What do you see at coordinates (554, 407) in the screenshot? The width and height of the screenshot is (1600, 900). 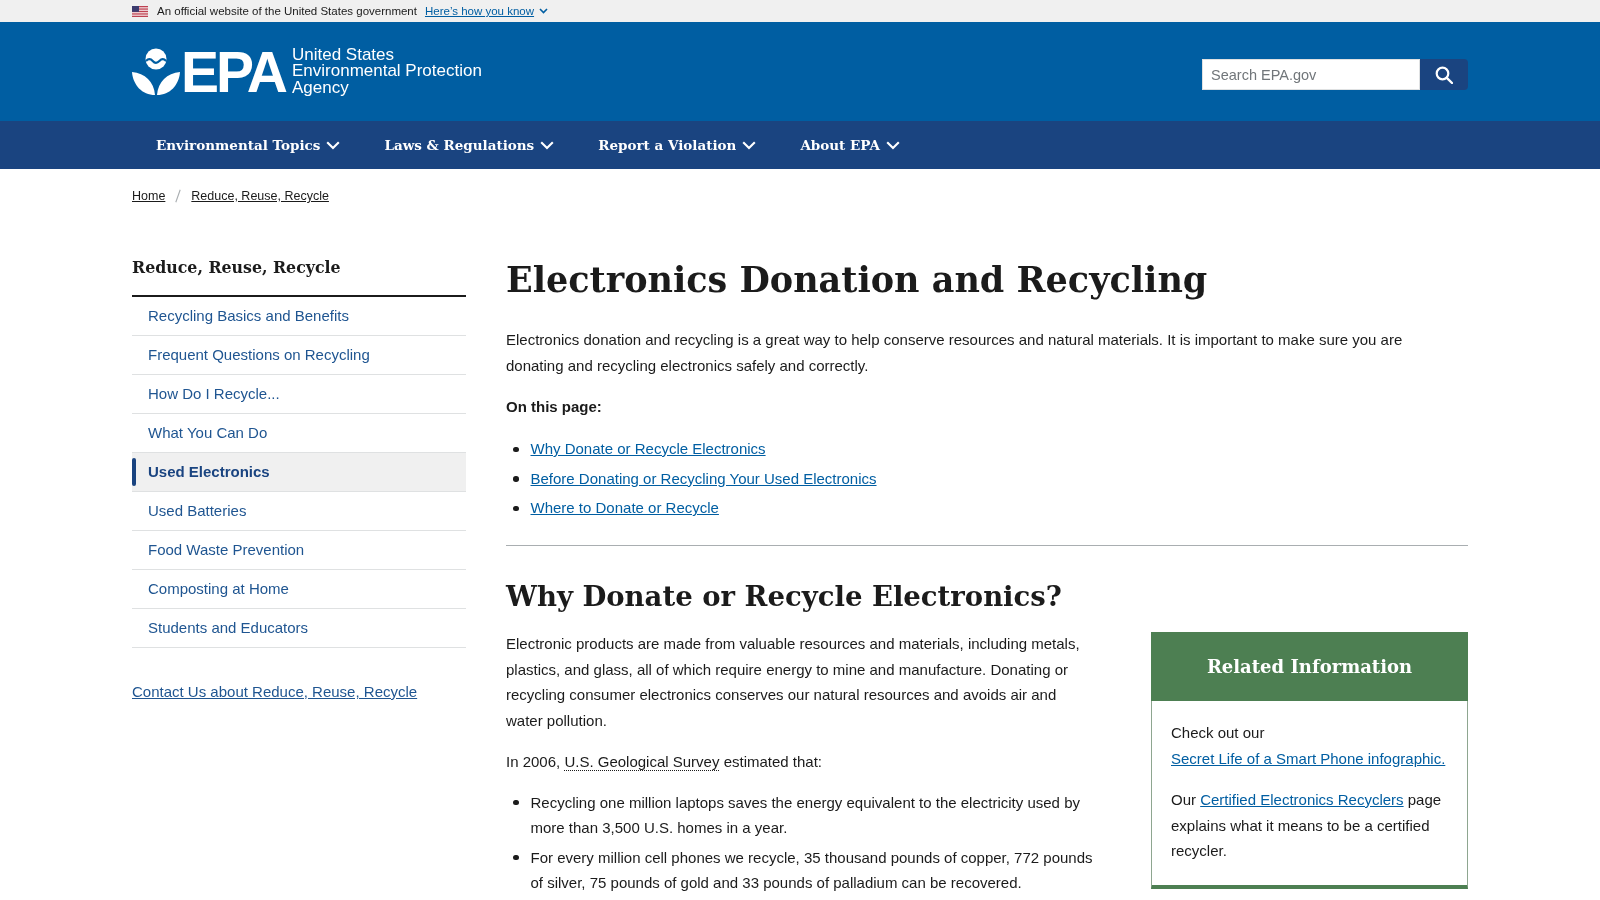 I see `on-this-page-label: On this page:` at bounding box center [554, 407].